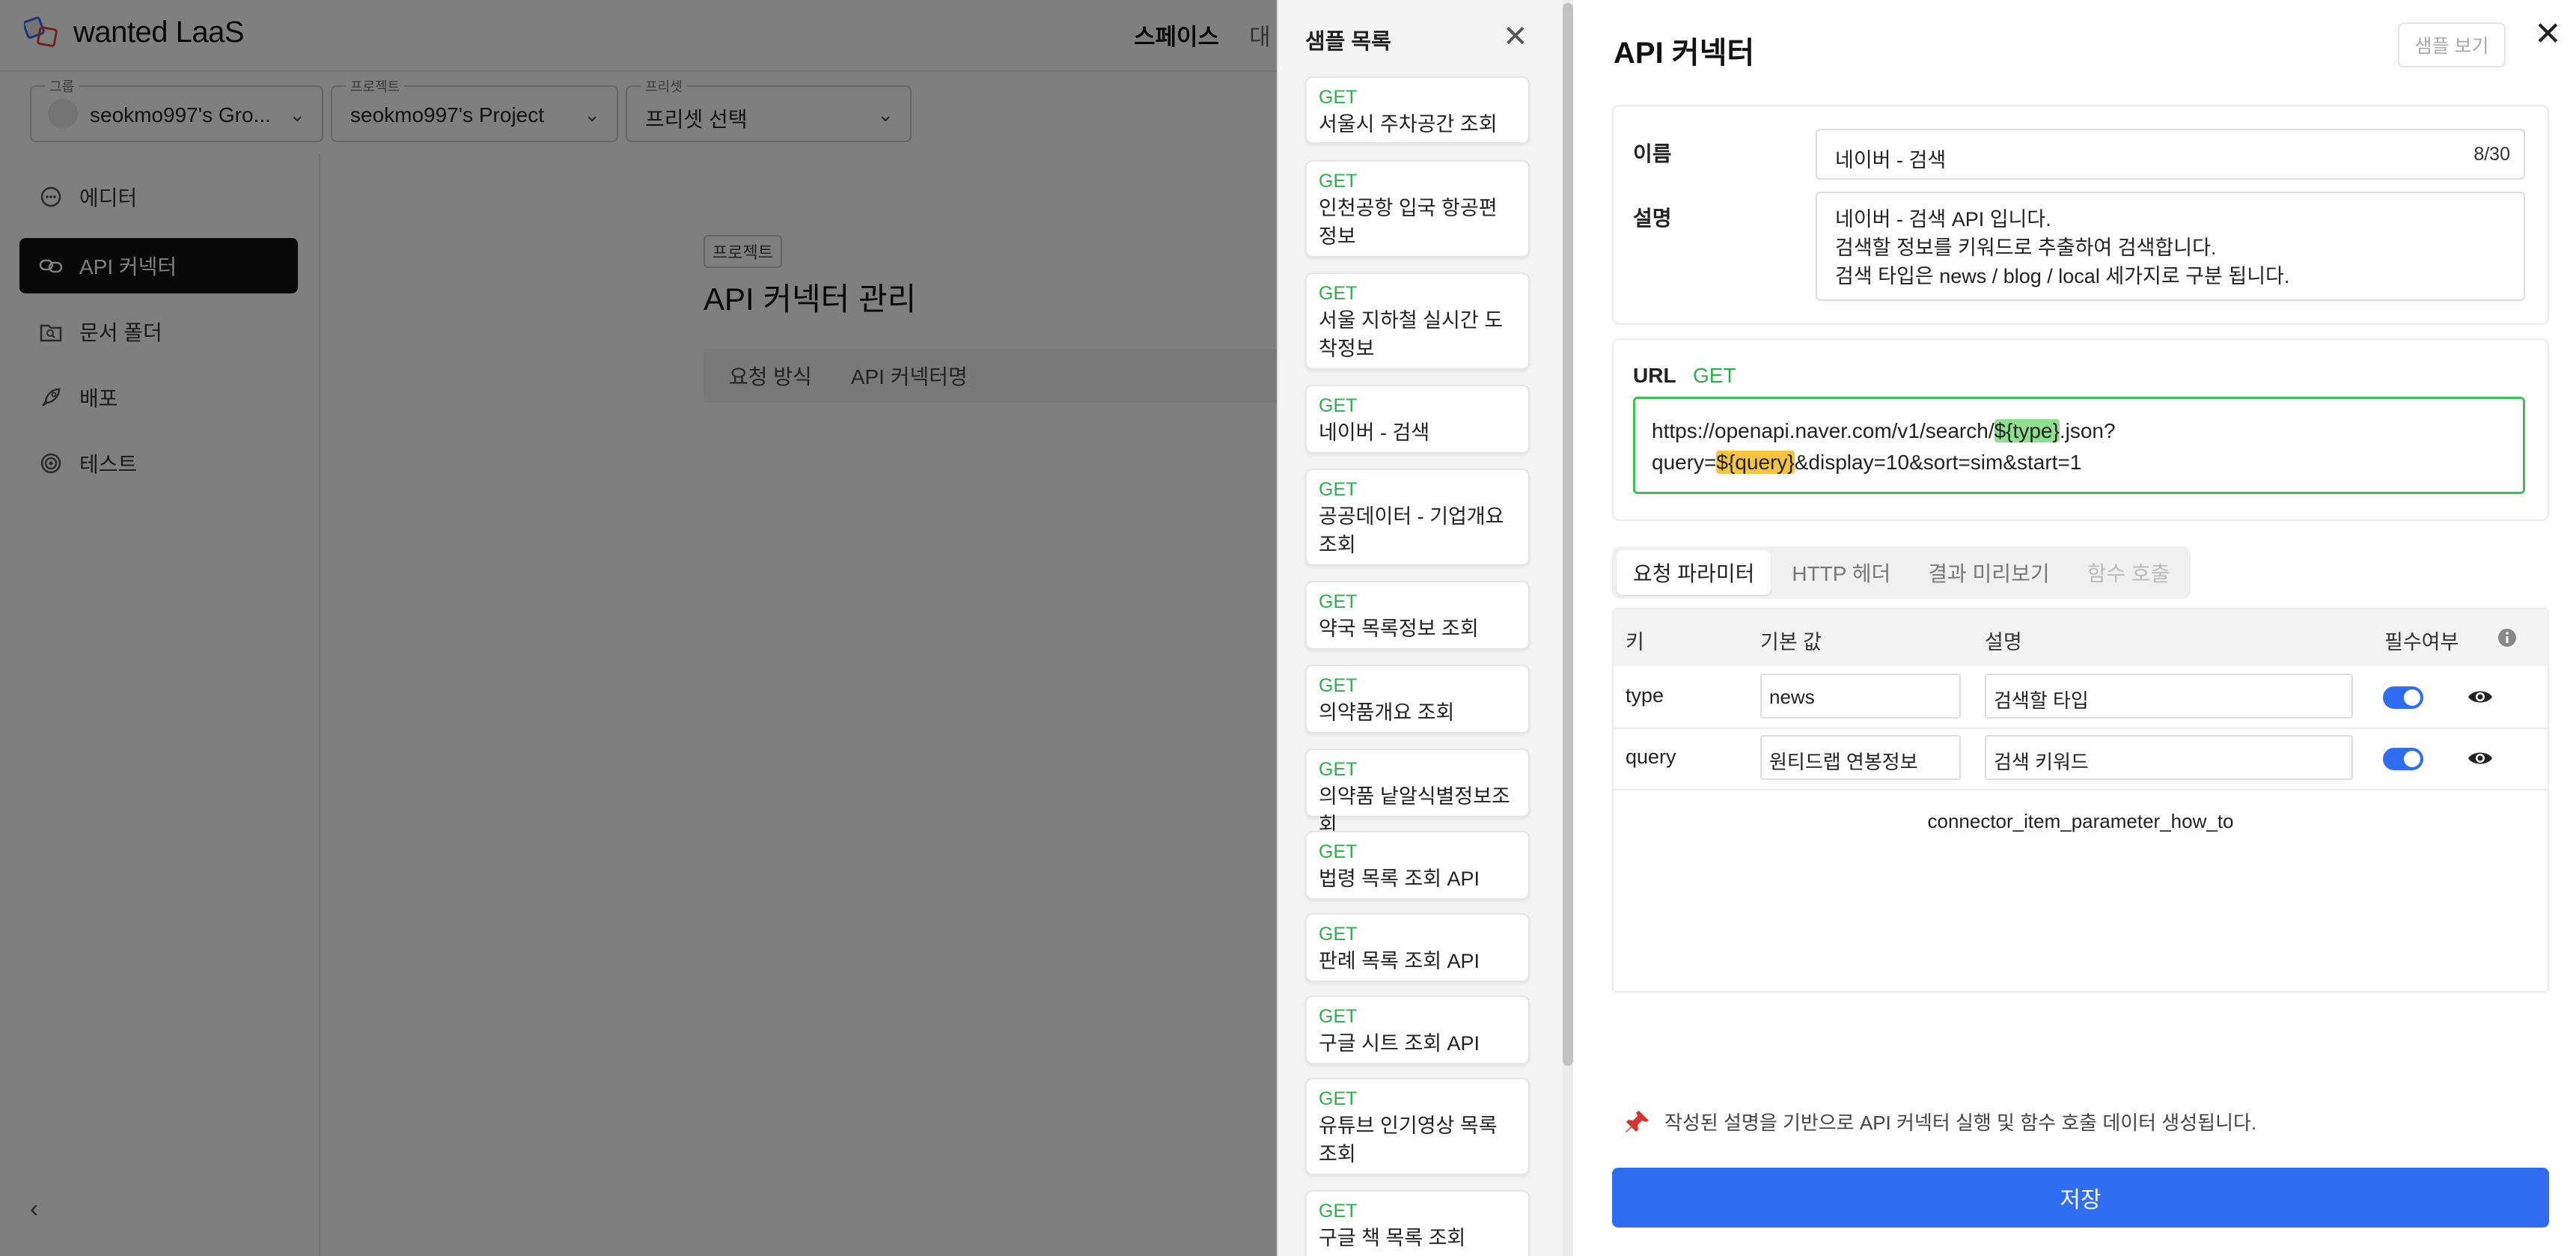 The width and height of the screenshot is (2576, 1256). What do you see at coordinates (1823, 431) in the screenshot?
I see `url-segment: https://openapi.naver.com/v1/search/` at bounding box center [1823, 431].